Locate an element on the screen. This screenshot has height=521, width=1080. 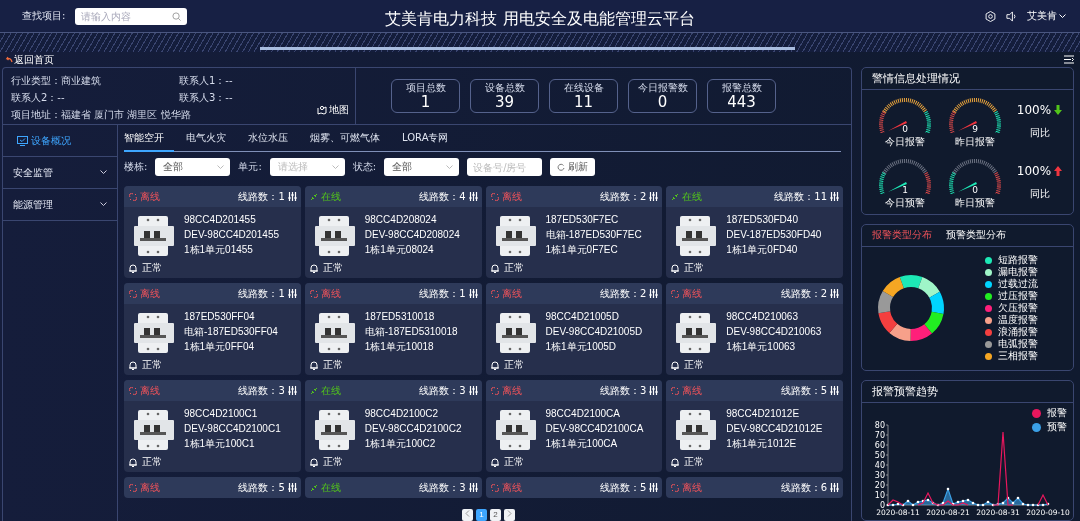
status-select: 全部 is located at coordinates (422, 167).